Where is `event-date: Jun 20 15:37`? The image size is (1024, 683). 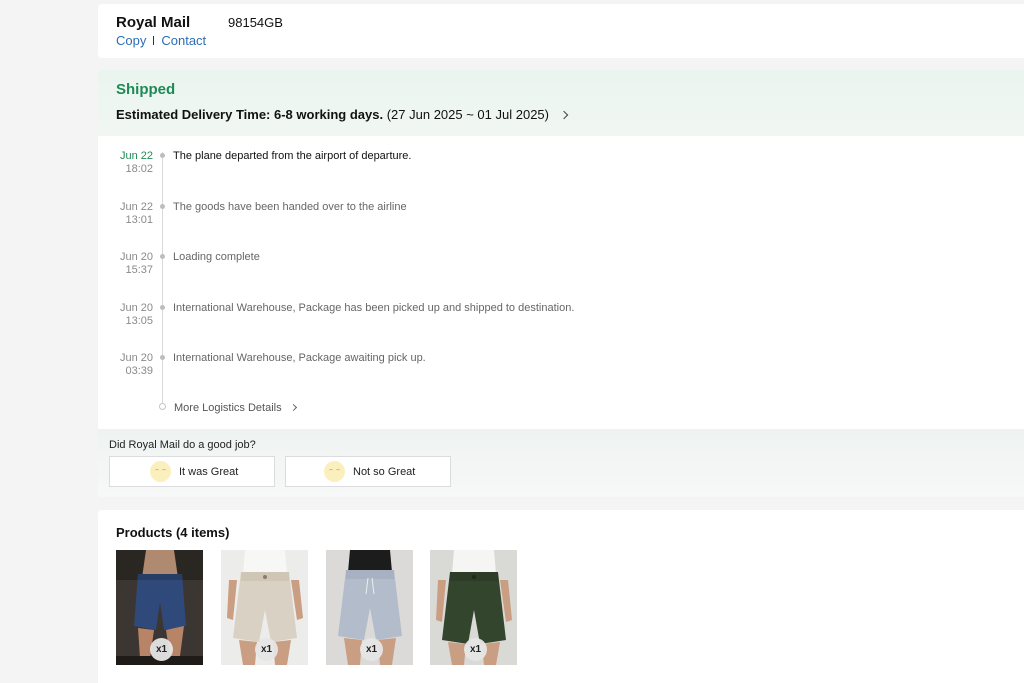
event-date: Jun 20 15:37 is located at coordinates (125, 263).